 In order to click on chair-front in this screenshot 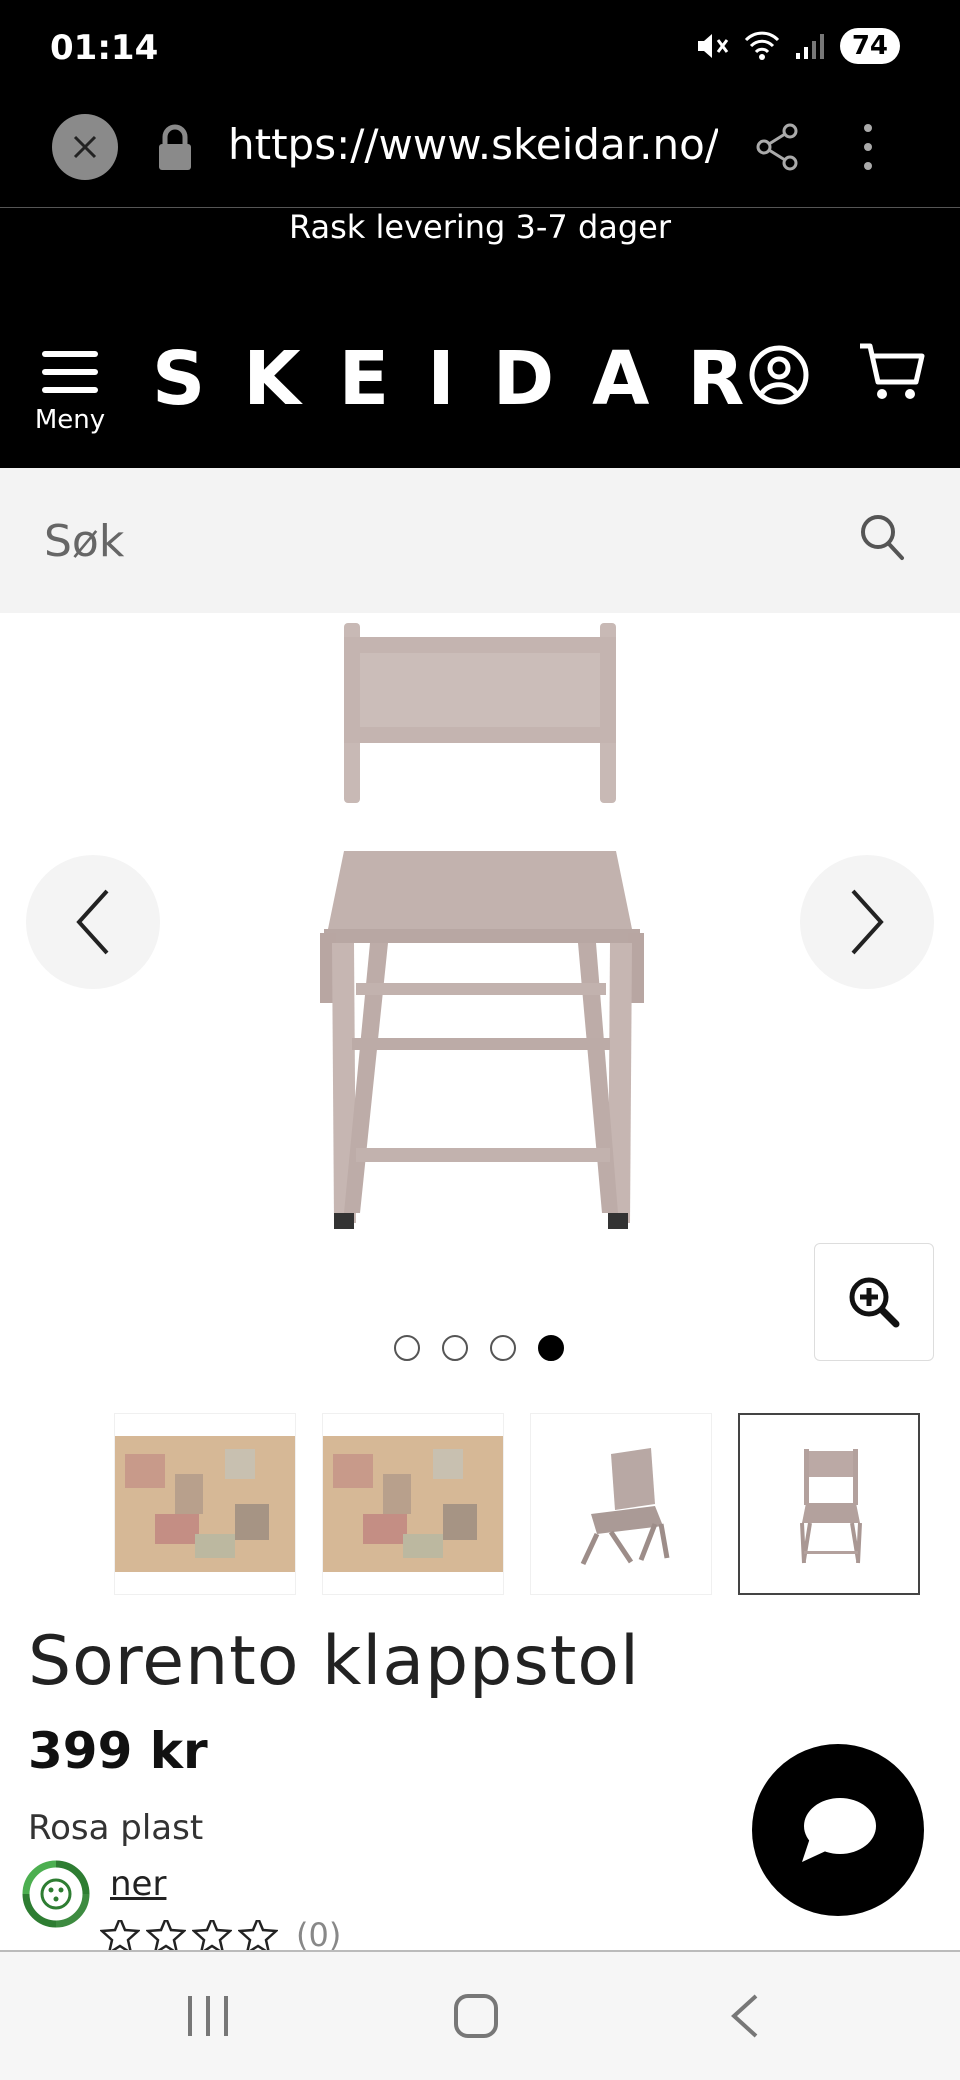, I will do `click(831, 1506)`.